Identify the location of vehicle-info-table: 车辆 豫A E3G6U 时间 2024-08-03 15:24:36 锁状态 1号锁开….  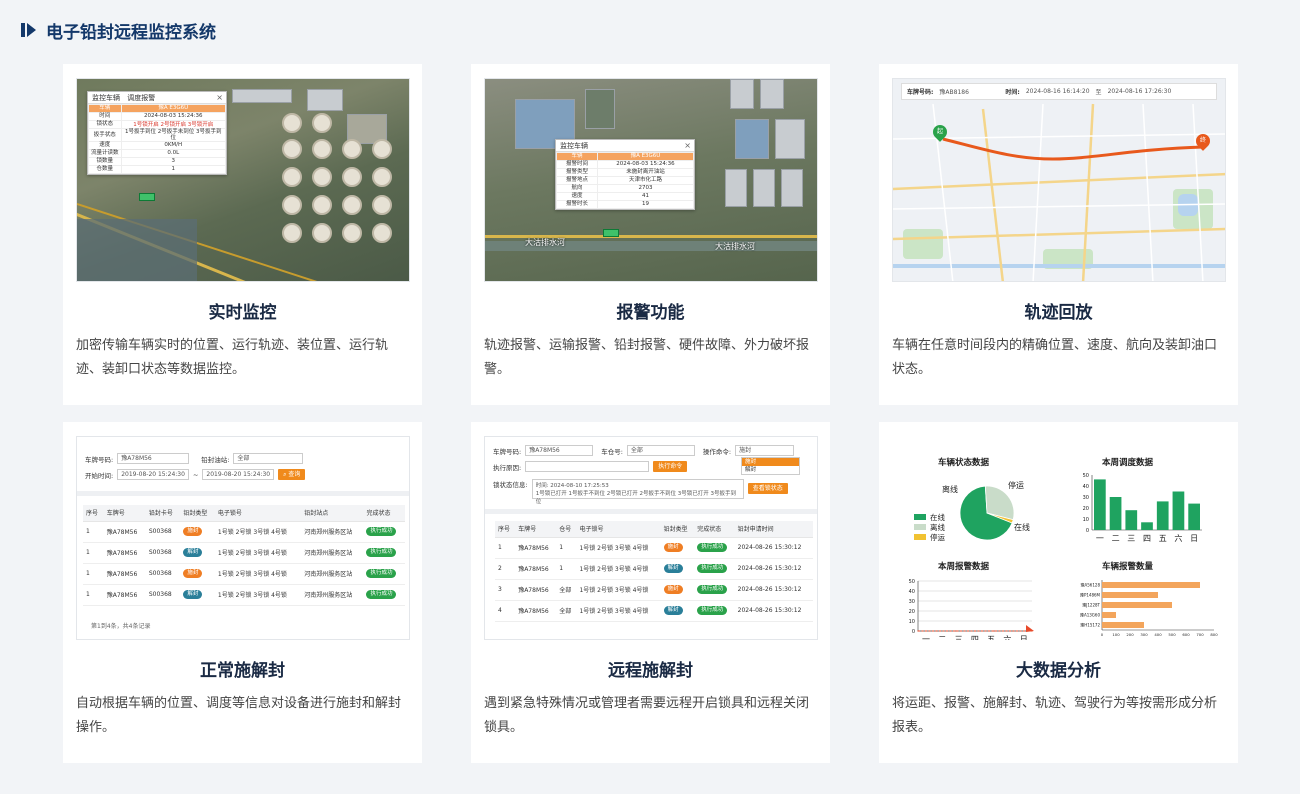
(157, 139).